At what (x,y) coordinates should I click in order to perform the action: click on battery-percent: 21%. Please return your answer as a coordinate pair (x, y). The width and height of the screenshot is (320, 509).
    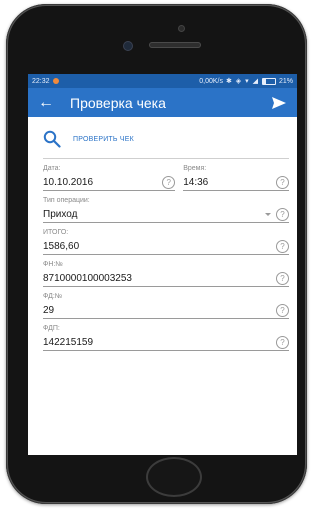
    Looking at the image, I should click on (285, 81).